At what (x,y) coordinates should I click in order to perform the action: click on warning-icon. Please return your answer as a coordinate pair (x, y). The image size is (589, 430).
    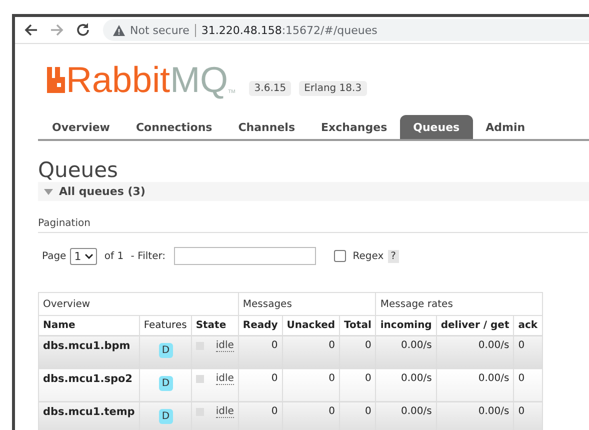
    Looking at the image, I should click on (119, 30).